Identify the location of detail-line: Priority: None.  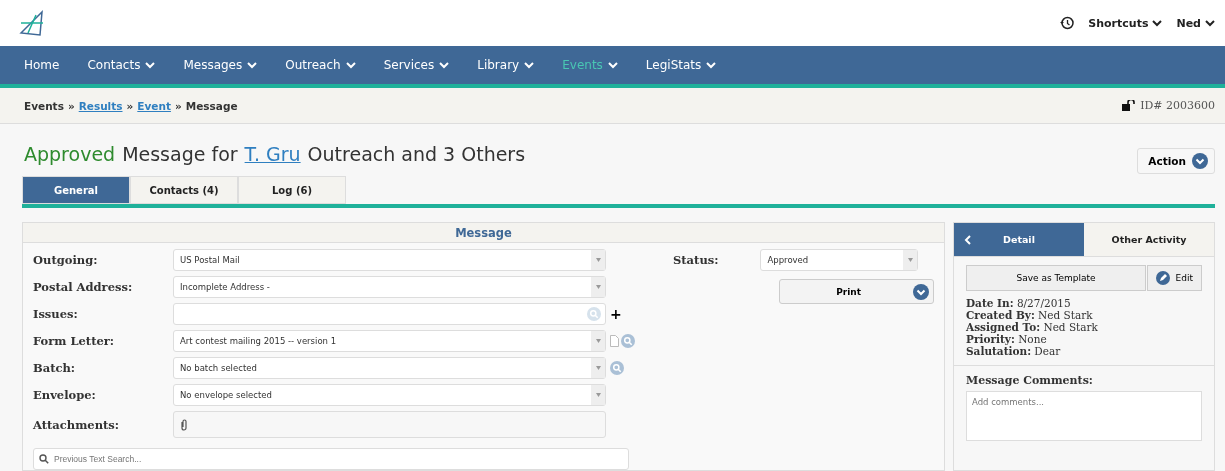
(1007, 339).